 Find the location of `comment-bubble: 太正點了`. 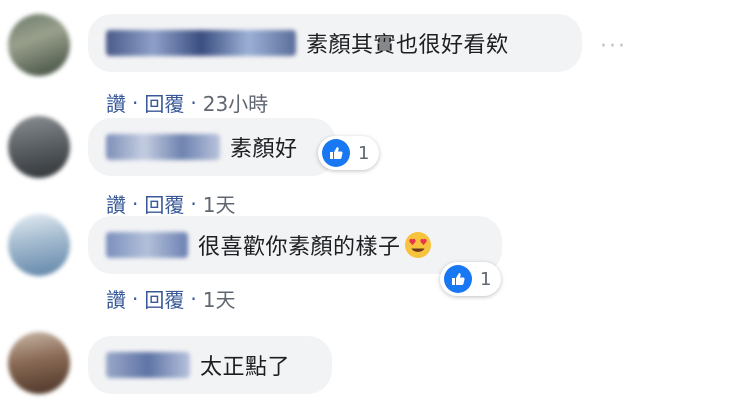

comment-bubble: 太正點了 is located at coordinates (210, 365).